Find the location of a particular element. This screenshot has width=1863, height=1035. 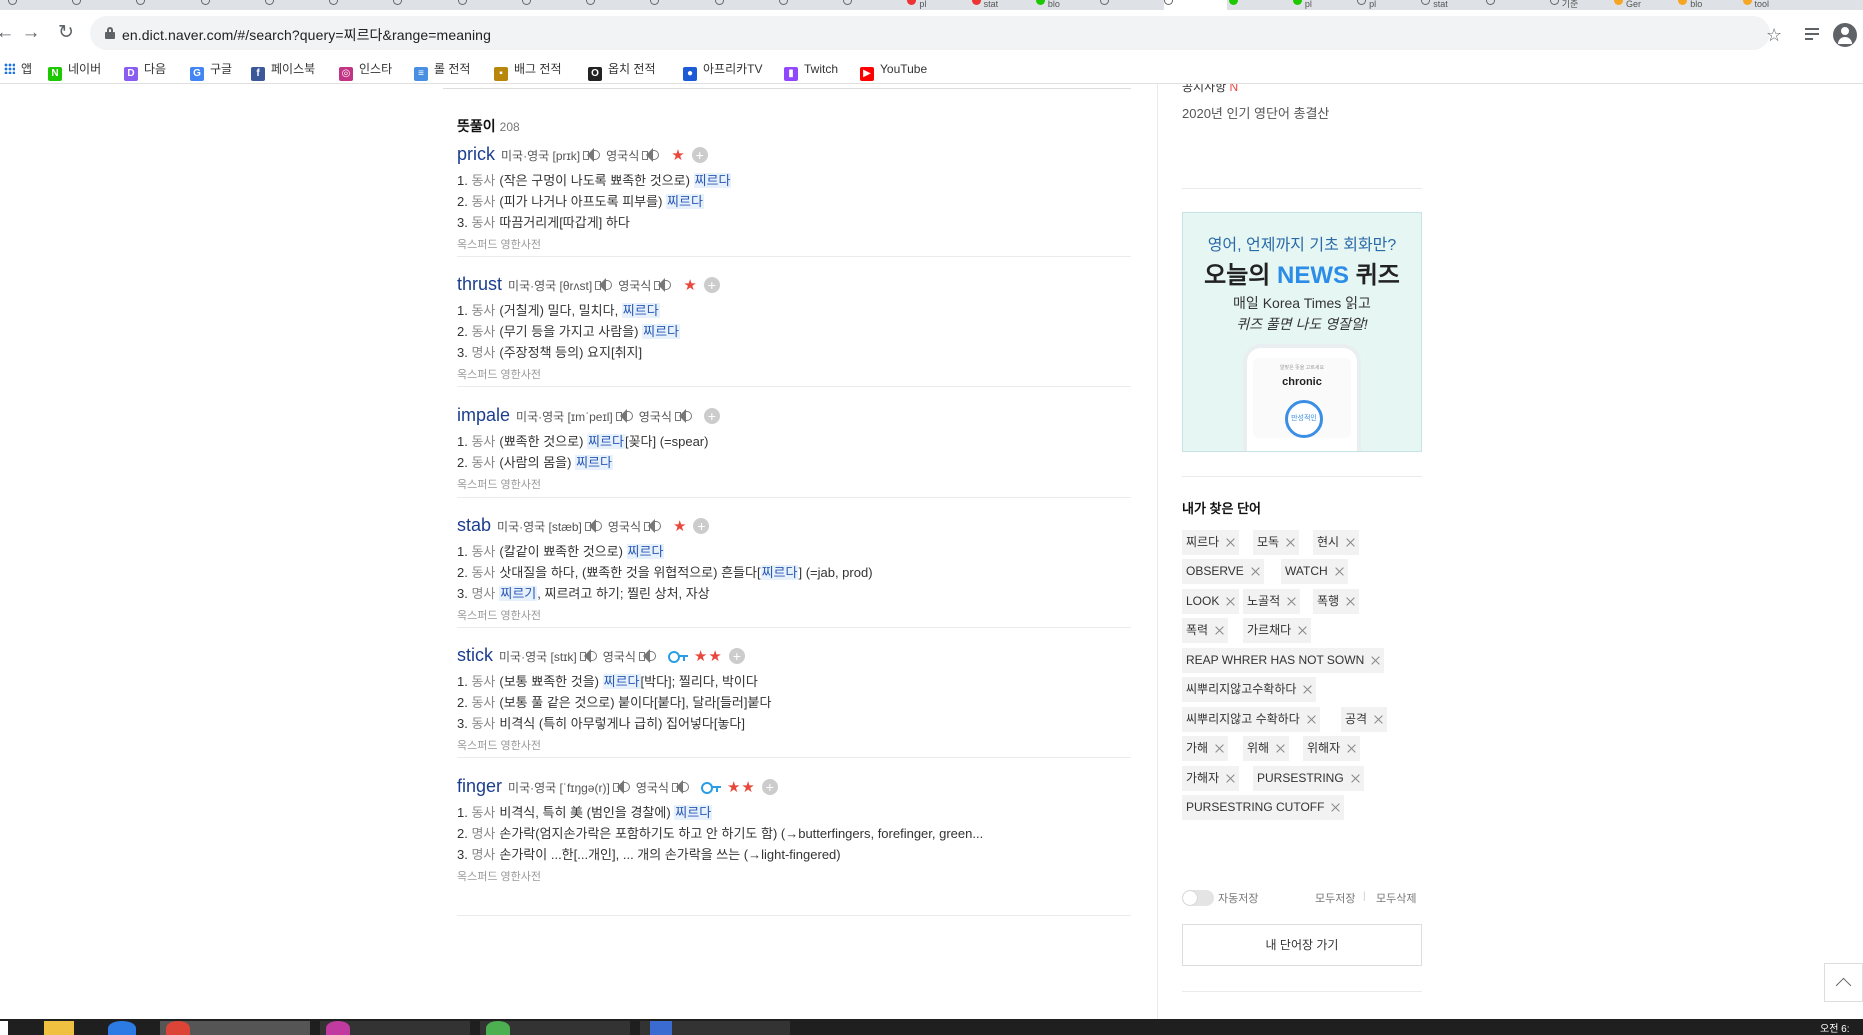

headword-link: finger is located at coordinates (479, 786).